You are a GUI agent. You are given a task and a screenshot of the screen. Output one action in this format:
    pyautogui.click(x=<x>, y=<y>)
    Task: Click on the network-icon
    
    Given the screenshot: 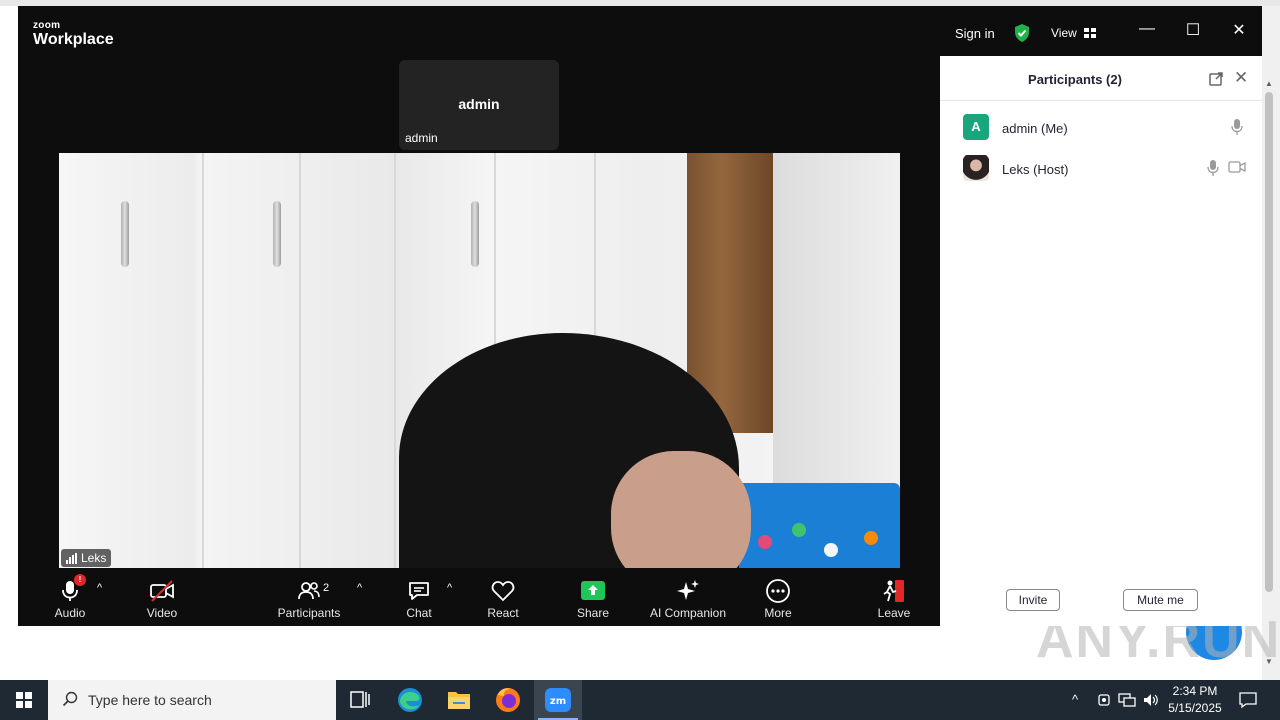 What is the action you would take?
    pyautogui.click(x=1127, y=700)
    